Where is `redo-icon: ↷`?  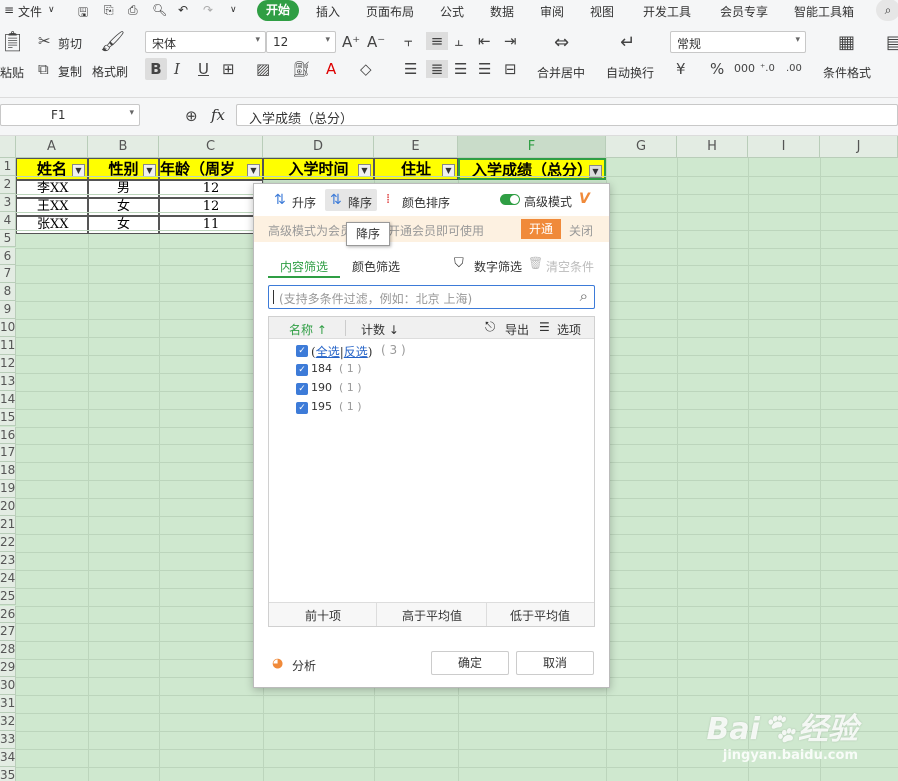
redo-icon: ↷ is located at coordinates (208, 10).